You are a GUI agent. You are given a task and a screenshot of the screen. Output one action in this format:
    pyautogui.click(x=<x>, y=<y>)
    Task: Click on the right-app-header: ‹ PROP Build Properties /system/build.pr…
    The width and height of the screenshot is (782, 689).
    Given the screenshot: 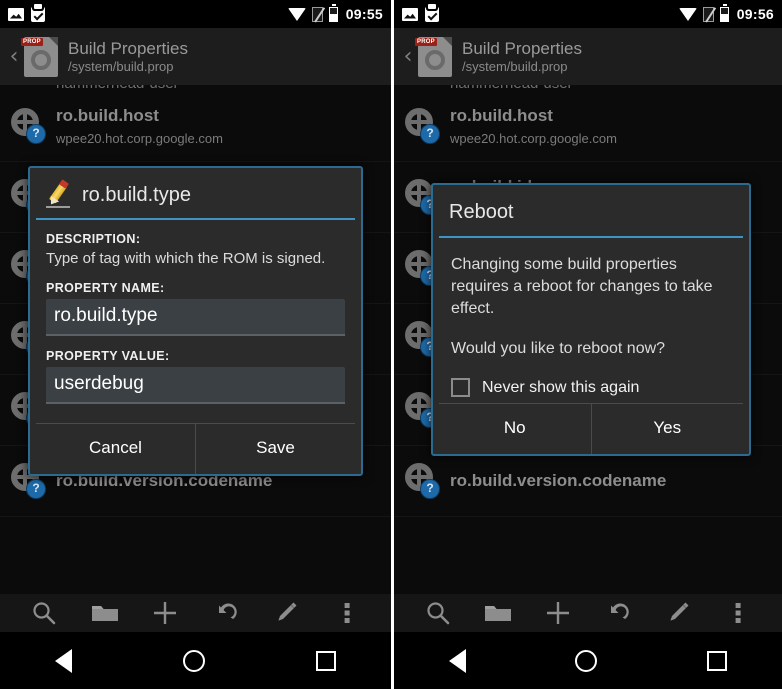 What is the action you would take?
    pyautogui.click(x=588, y=56)
    